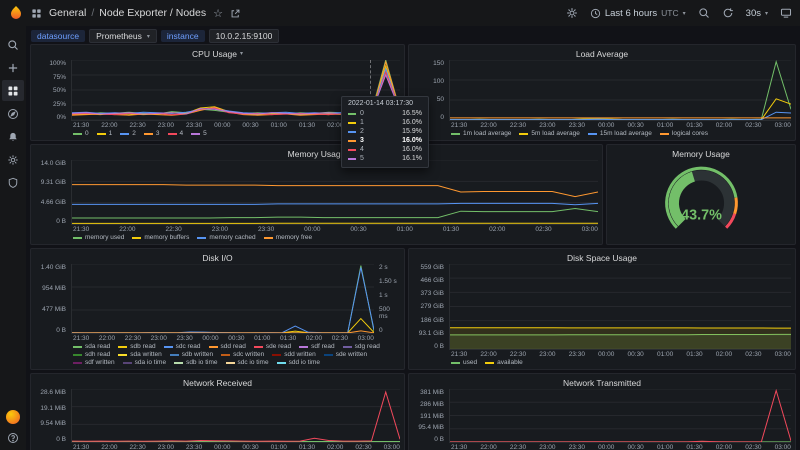 The height and width of the screenshot is (450, 800). I want to click on network-received-chart, so click(235, 416).